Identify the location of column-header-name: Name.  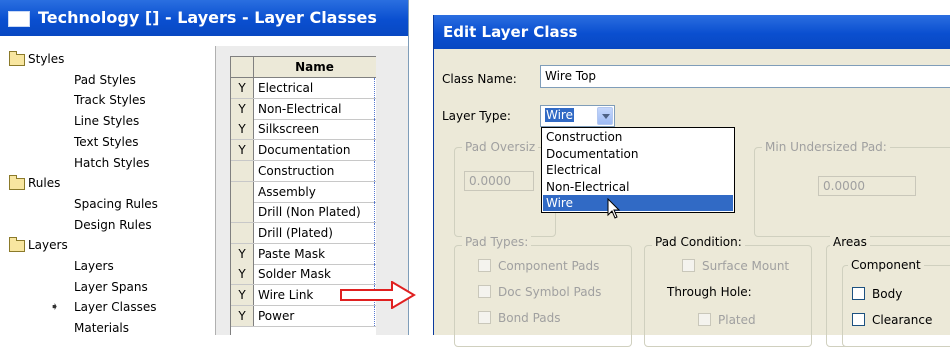
(314, 67).